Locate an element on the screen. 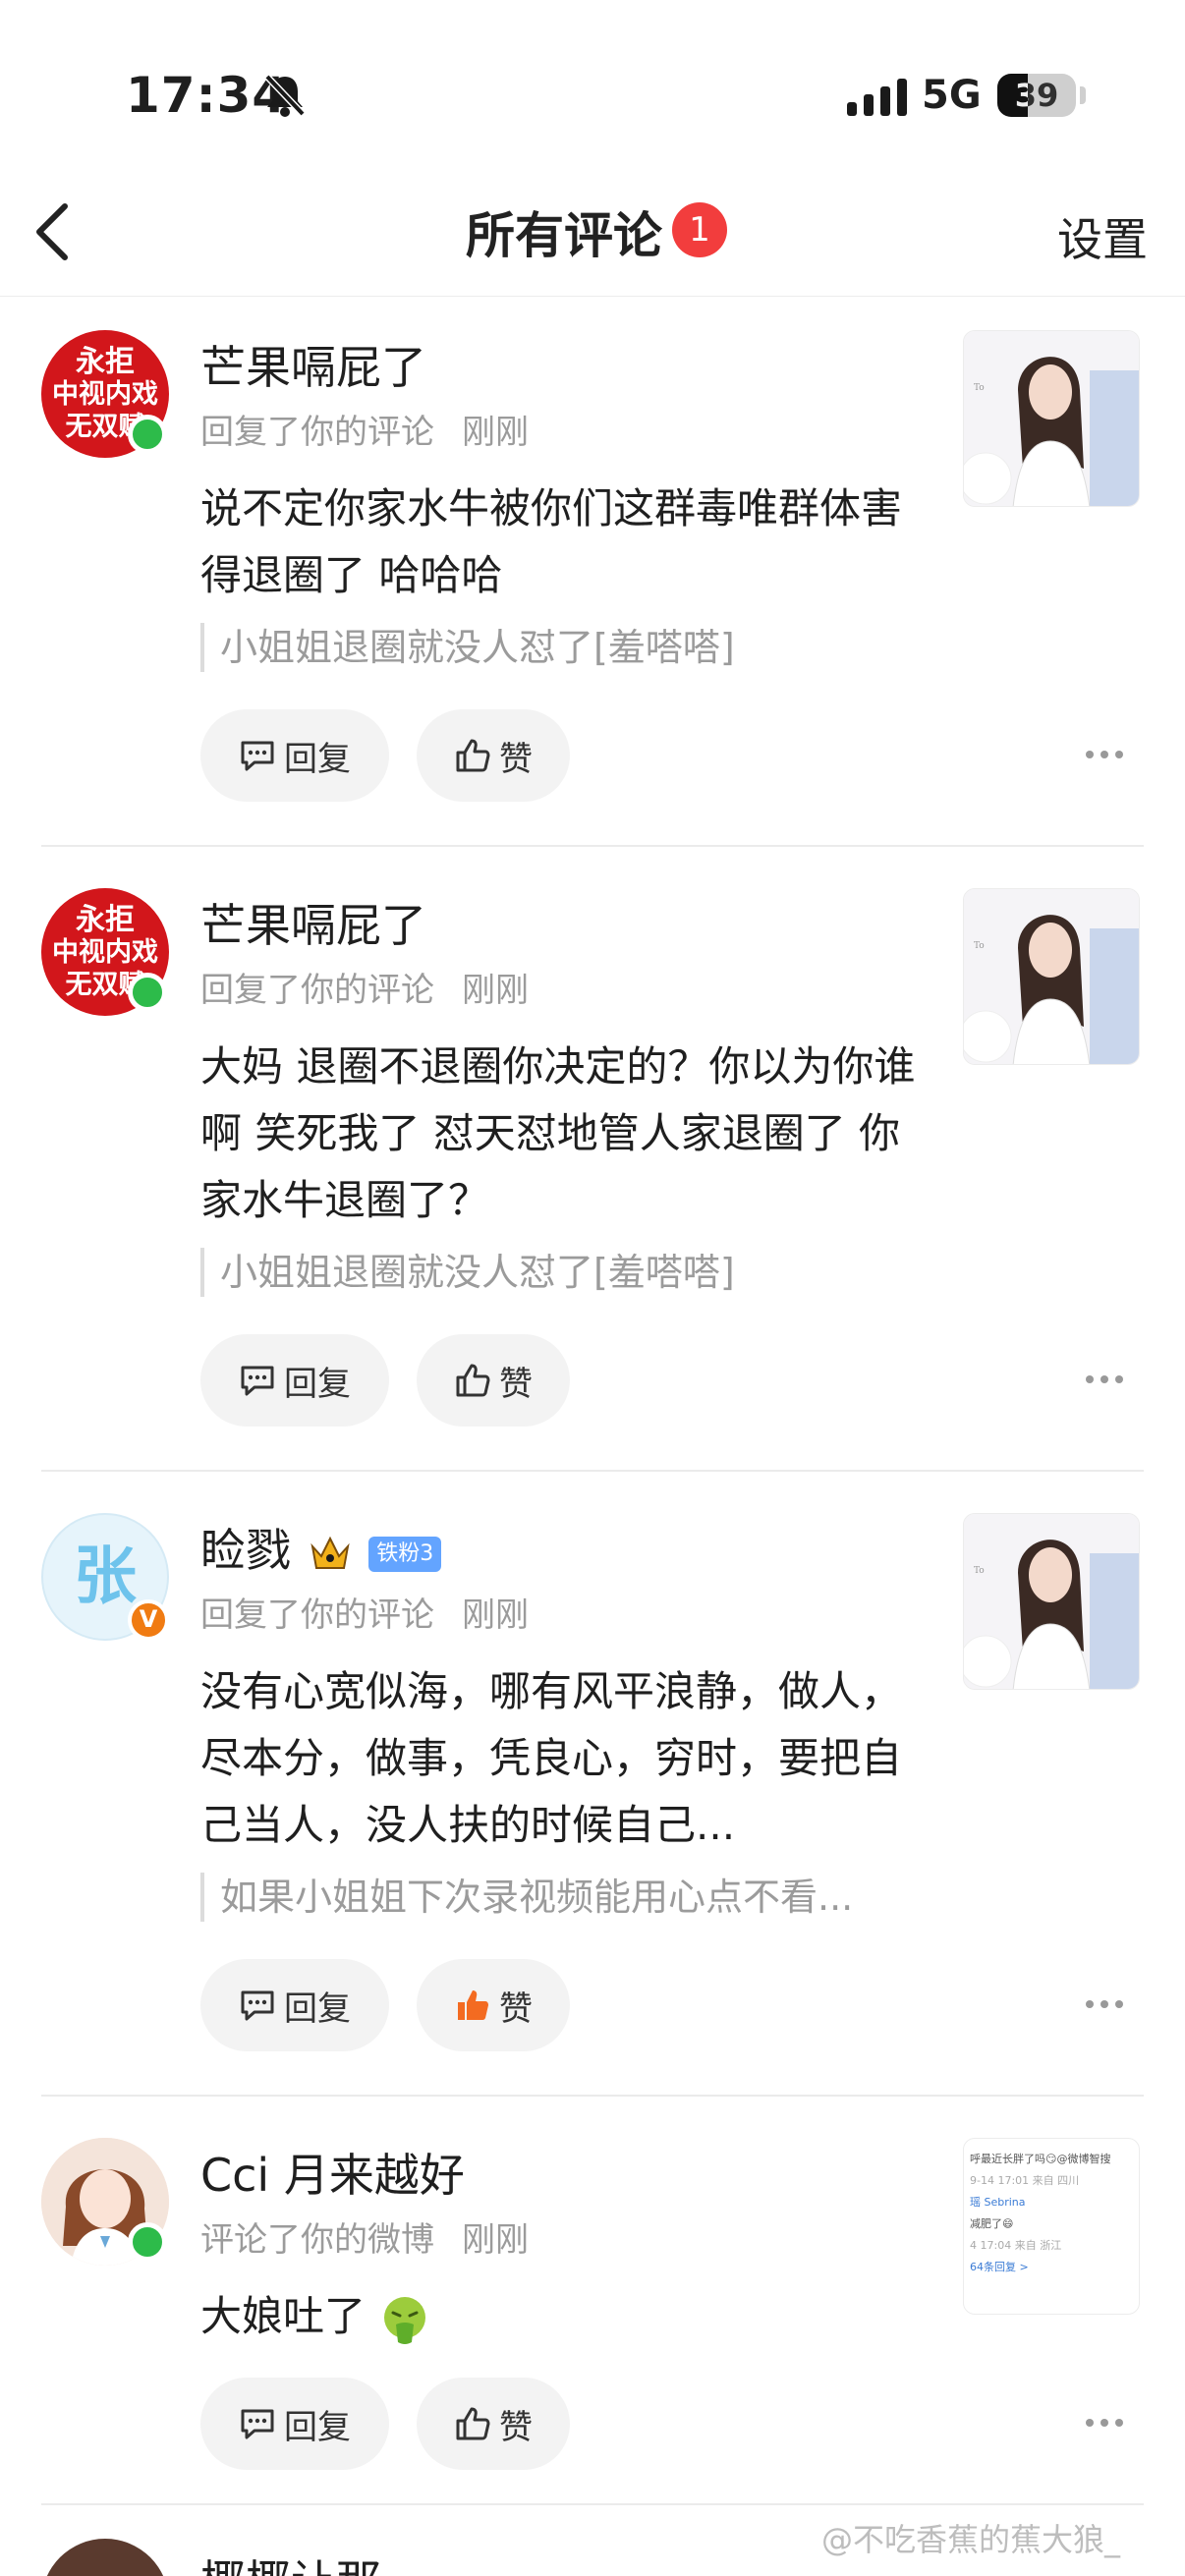  battery-percent: 39 is located at coordinates (1037, 95).